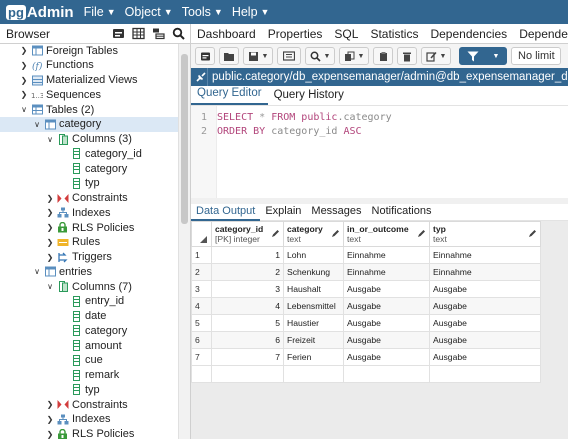  I want to click on column-header-typ: typ text, so click(485, 234).